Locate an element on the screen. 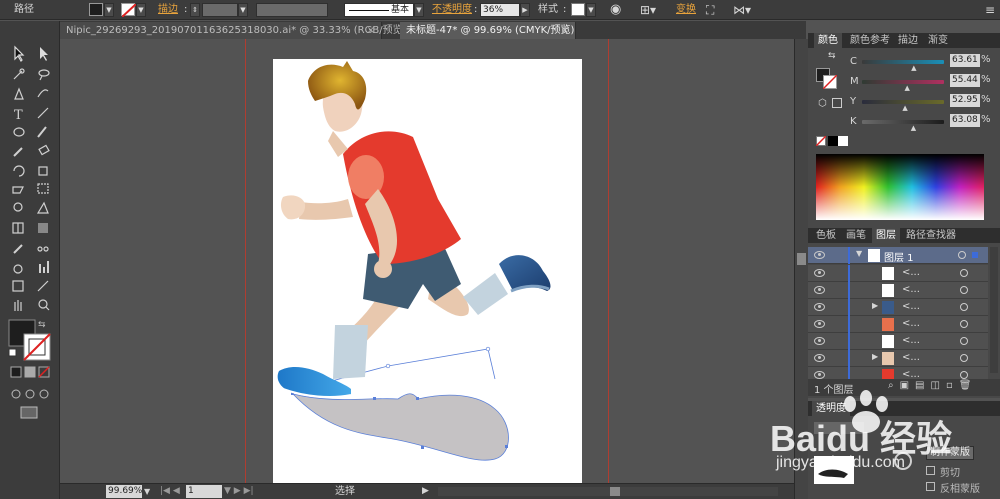  tab-stroke: 描边 is located at coordinates (908, 40).